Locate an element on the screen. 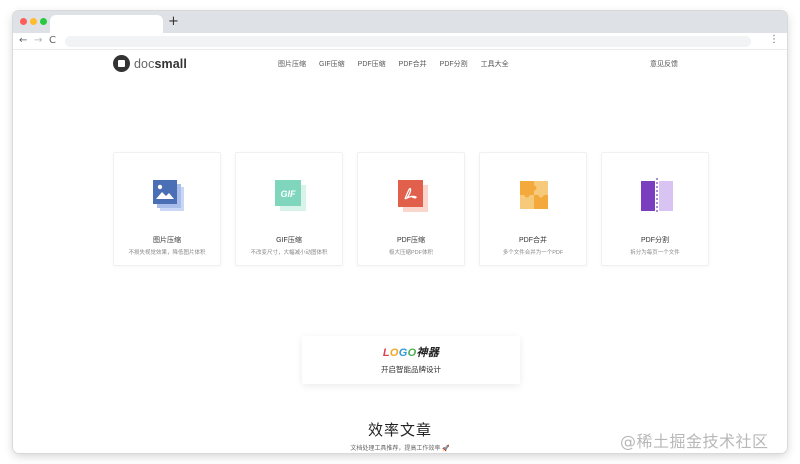  browser-menu-icon: ⋮ is located at coordinates (774, 39).